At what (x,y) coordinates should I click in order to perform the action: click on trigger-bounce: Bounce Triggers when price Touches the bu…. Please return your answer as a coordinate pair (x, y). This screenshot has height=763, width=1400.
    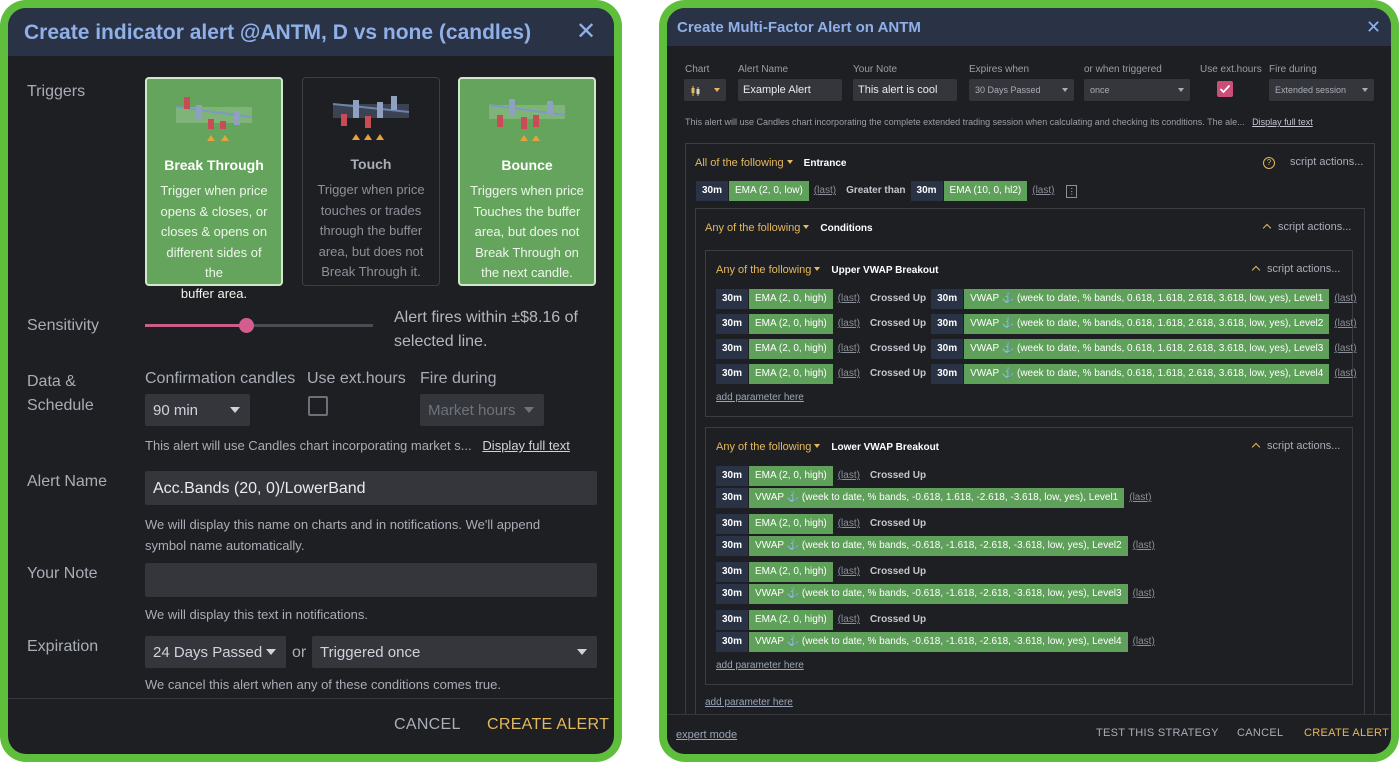
    Looking at the image, I should click on (527, 181).